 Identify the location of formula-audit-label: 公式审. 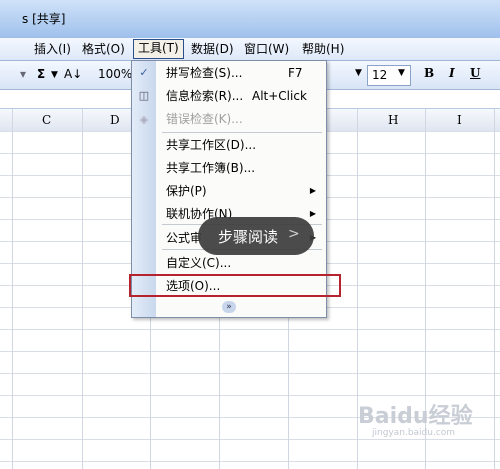
(184, 238).